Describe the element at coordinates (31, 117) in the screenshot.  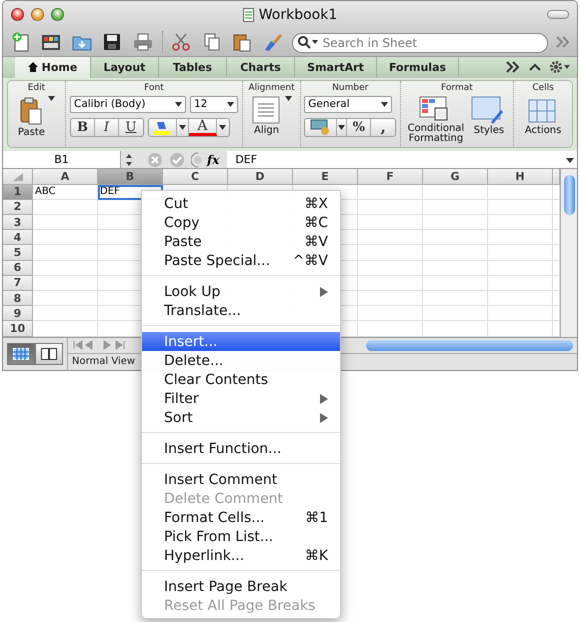
I see `paste-button: Paste` at that location.